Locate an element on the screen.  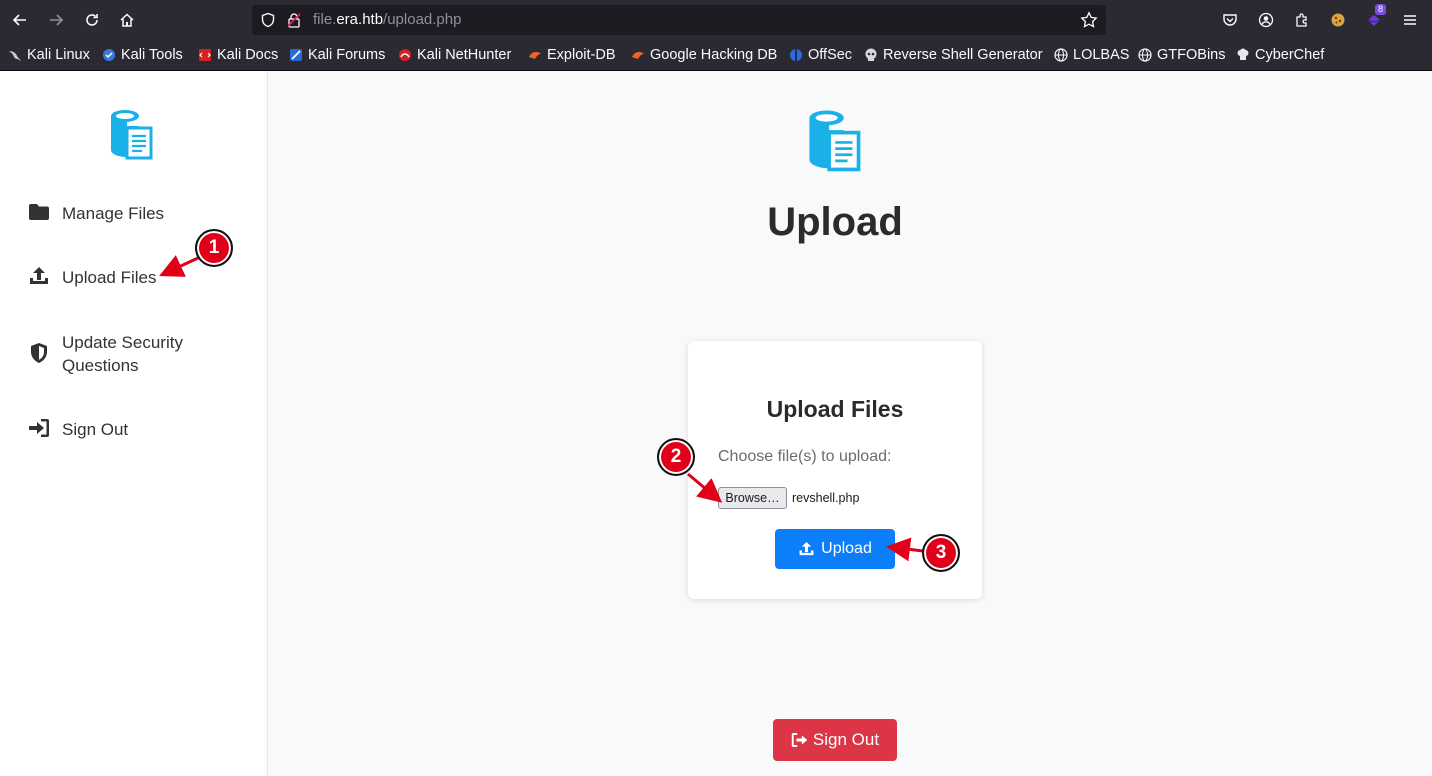
upload-button: Upload is located at coordinates (835, 549).